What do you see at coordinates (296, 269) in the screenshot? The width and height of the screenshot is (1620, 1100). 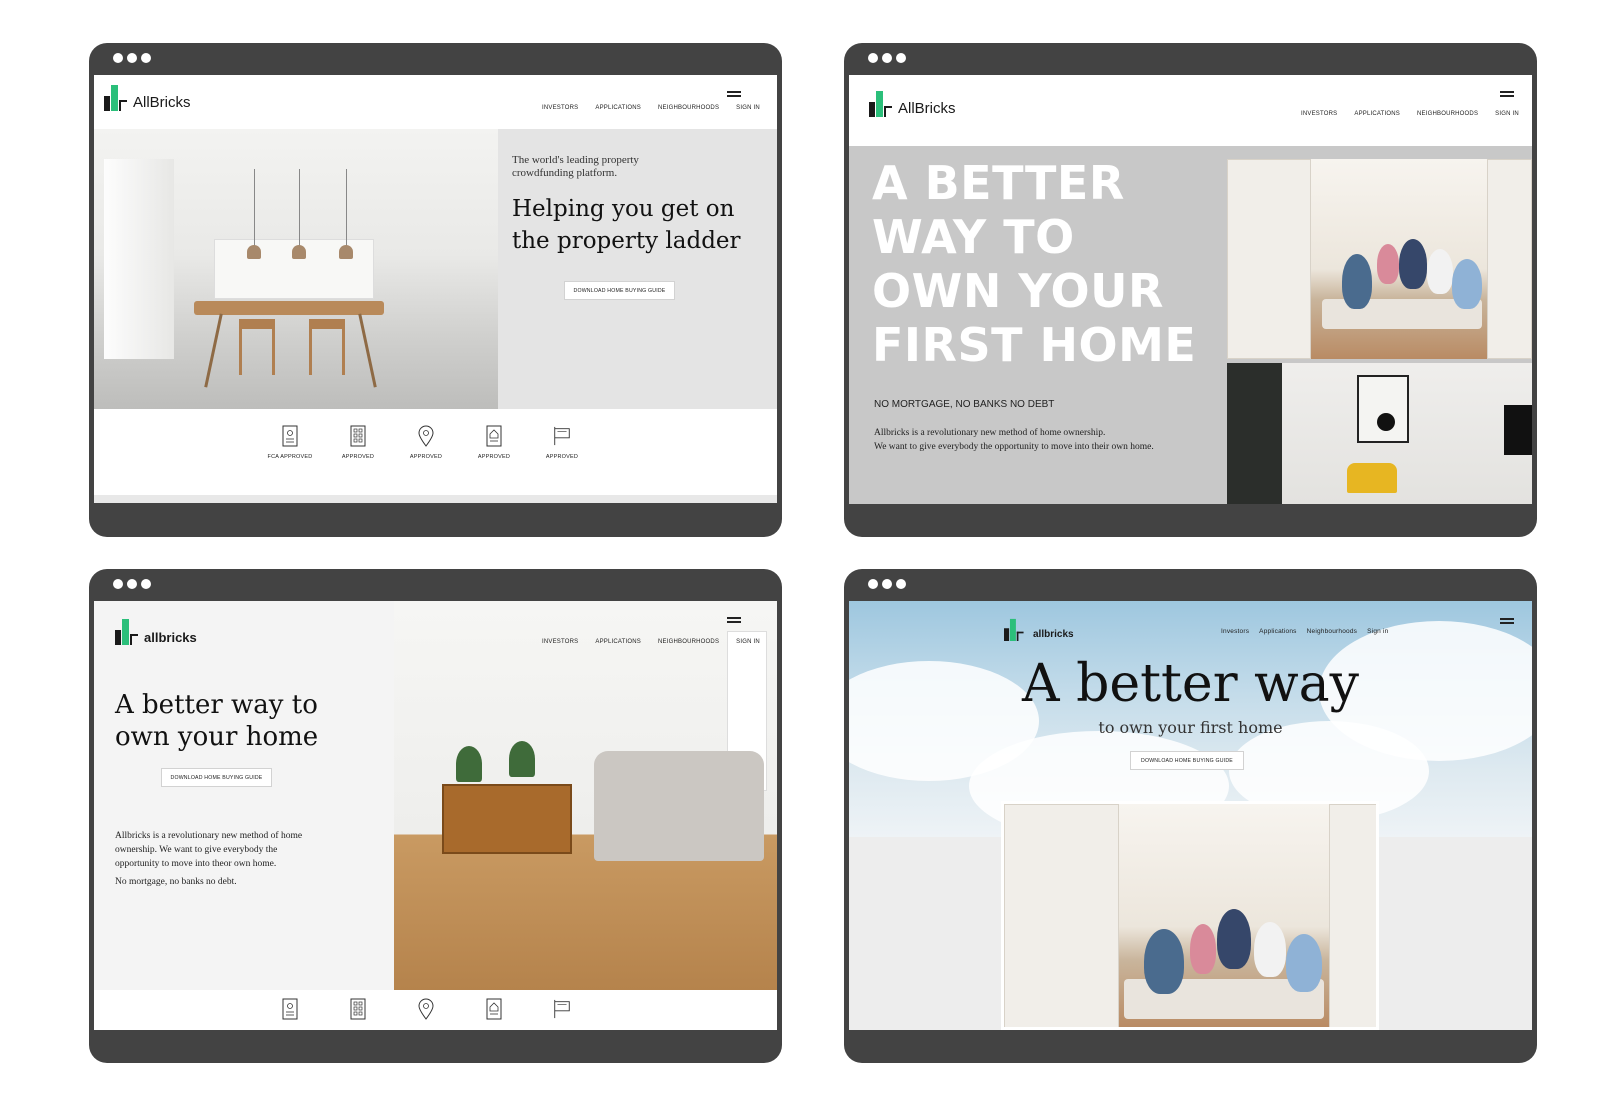 I see `kitchen-photo` at bounding box center [296, 269].